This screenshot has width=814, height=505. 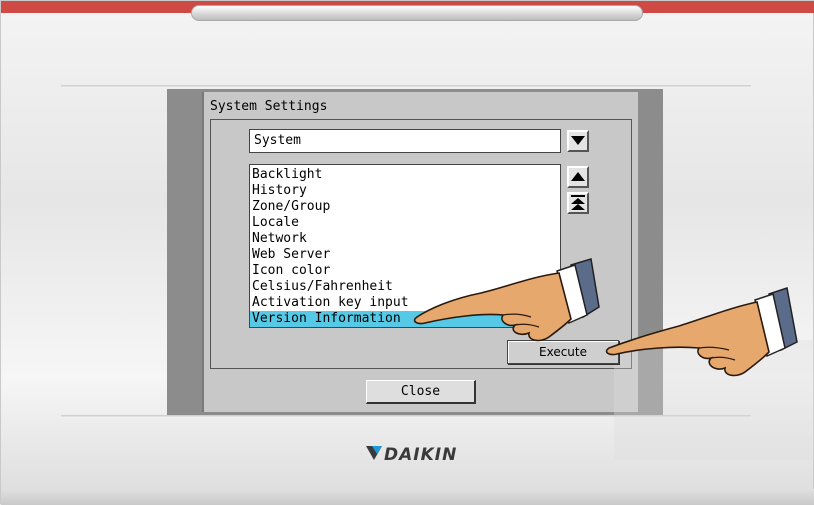 What do you see at coordinates (417, 13) in the screenshot?
I see `stylus` at bounding box center [417, 13].